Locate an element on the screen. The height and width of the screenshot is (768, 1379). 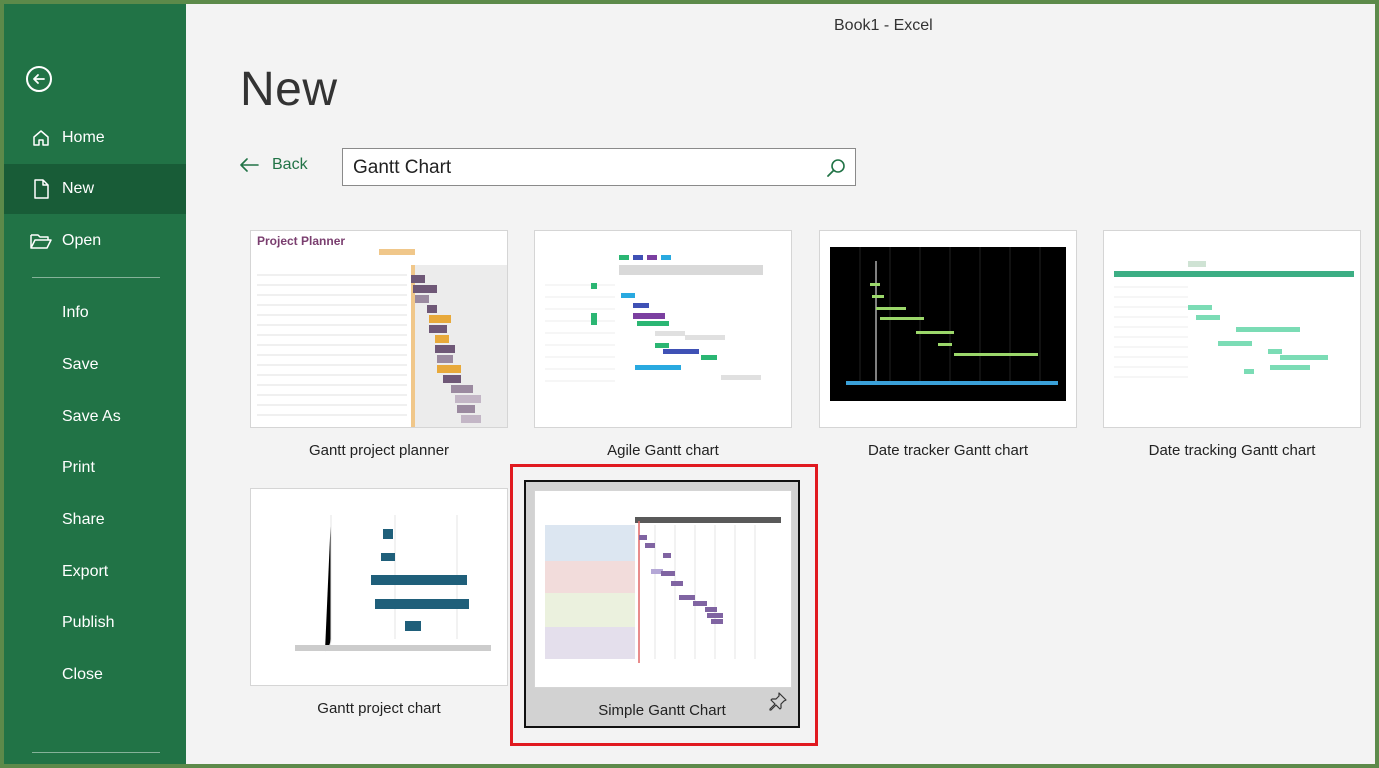
nav-new: New is located at coordinates (95, 189).